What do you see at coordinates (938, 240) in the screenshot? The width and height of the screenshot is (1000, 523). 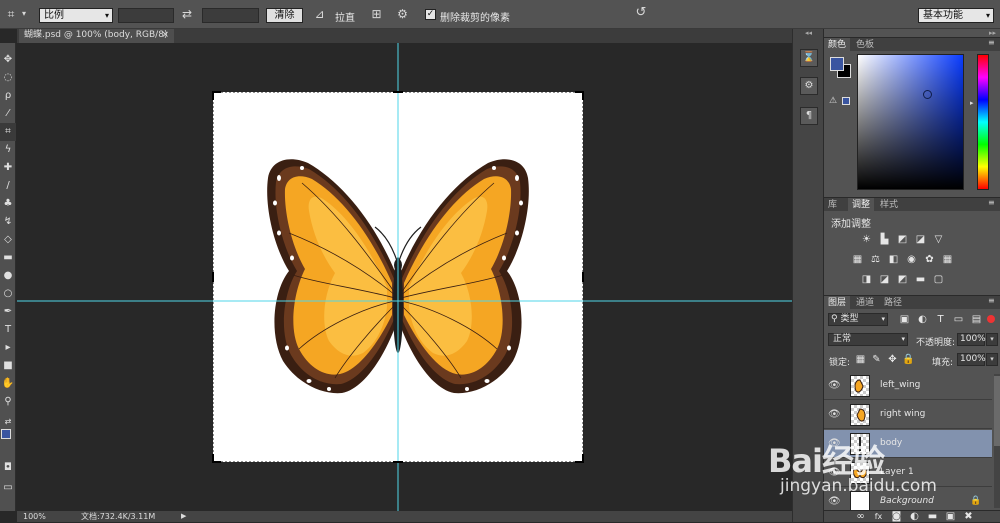 I see `vibrance-icon: ▽` at bounding box center [938, 240].